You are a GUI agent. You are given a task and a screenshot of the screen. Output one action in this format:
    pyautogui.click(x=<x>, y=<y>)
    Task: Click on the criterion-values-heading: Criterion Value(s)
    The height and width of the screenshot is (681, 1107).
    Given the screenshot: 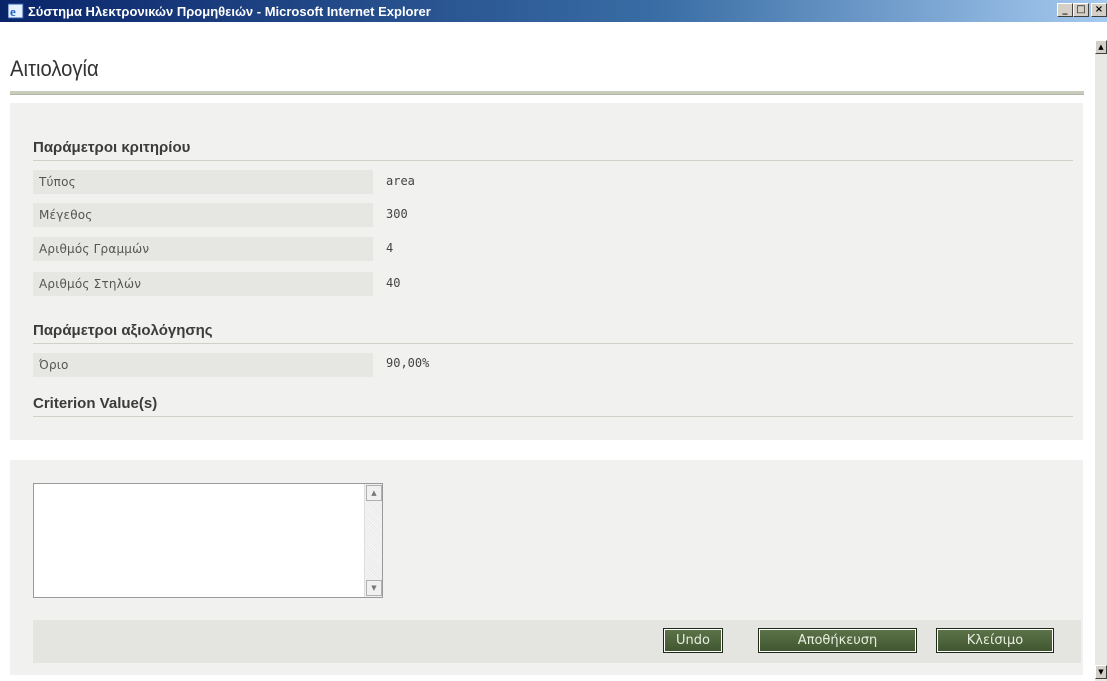 What is the action you would take?
    pyautogui.click(x=553, y=406)
    